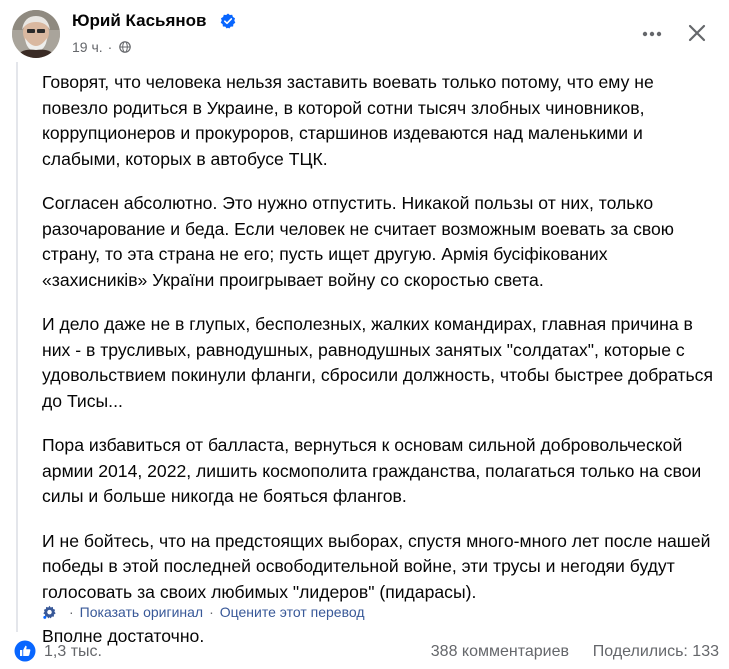 This screenshot has width=729, height=669. What do you see at coordinates (228, 21) in the screenshot?
I see `verified-badge-icon` at bounding box center [228, 21].